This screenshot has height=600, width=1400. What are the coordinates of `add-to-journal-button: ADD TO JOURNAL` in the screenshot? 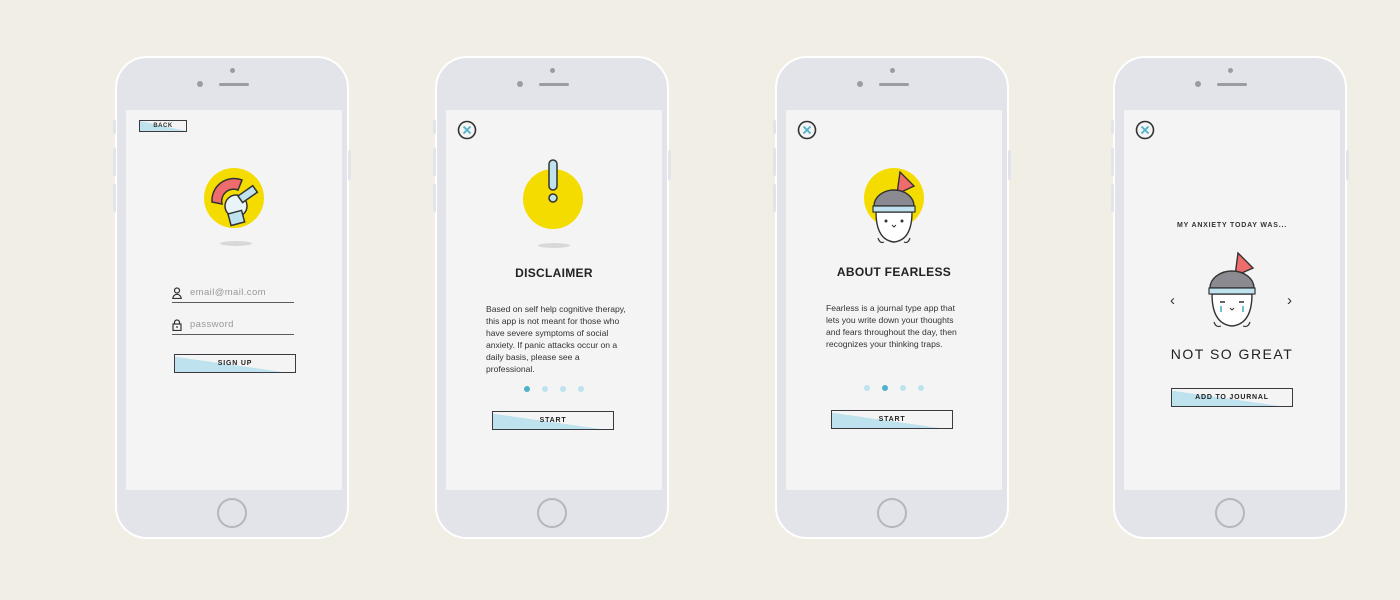 It's located at (1232, 397).